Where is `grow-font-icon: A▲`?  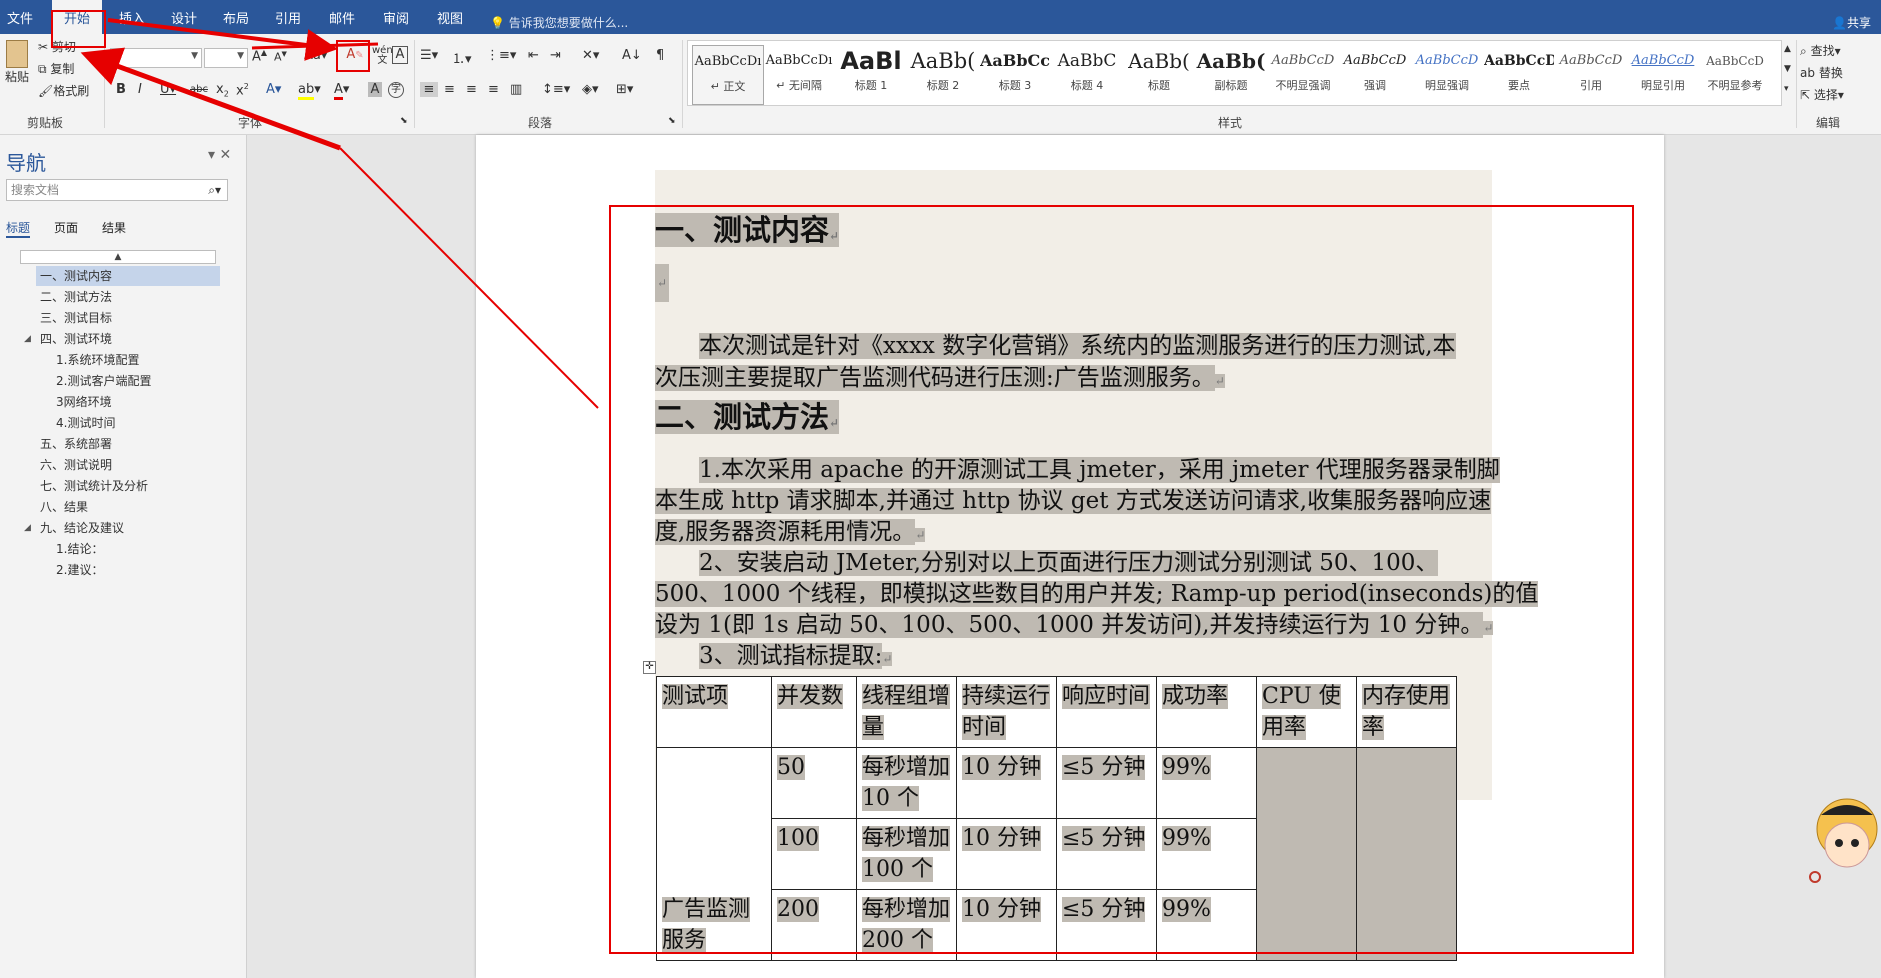 grow-font-icon: A▲ is located at coordinates (259, 56).